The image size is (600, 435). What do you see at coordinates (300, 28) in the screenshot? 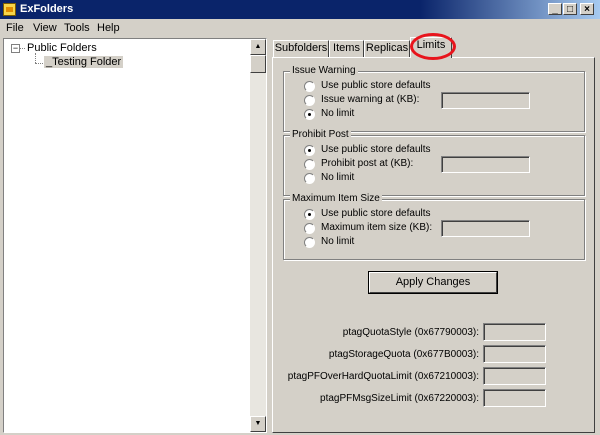
I see `menu-bar: File View Tools Help` at bounding box center [300, 28].